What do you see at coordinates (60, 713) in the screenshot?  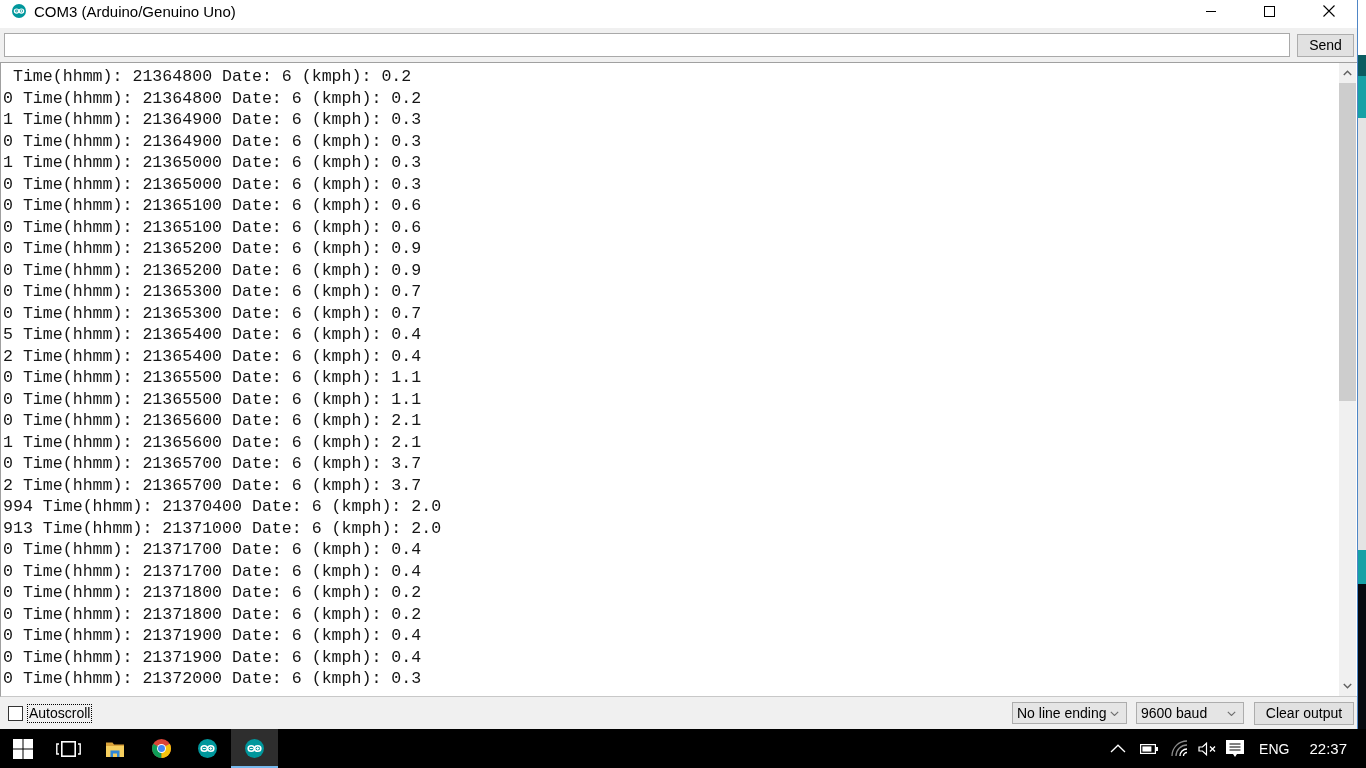 I see `autoscroll-label: Autoscroll` at bounding box center [60, 713].